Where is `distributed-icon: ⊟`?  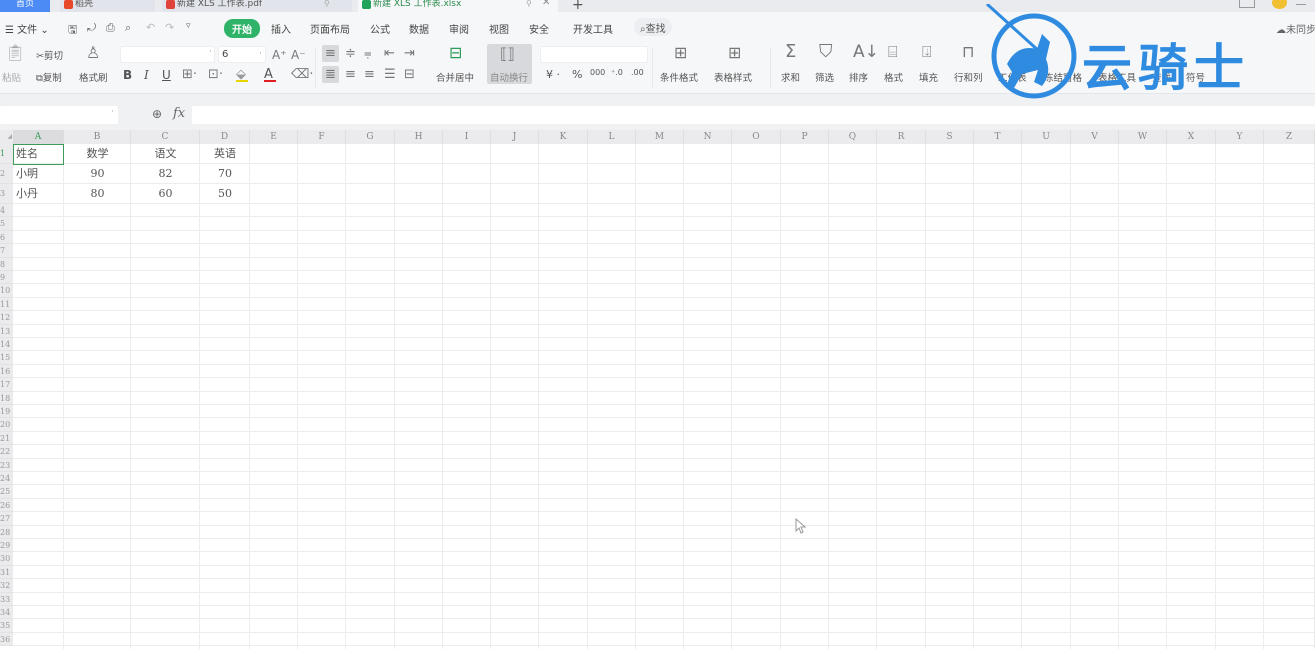 distributed-icon: ⊟ is located at coordinates (409, 75).